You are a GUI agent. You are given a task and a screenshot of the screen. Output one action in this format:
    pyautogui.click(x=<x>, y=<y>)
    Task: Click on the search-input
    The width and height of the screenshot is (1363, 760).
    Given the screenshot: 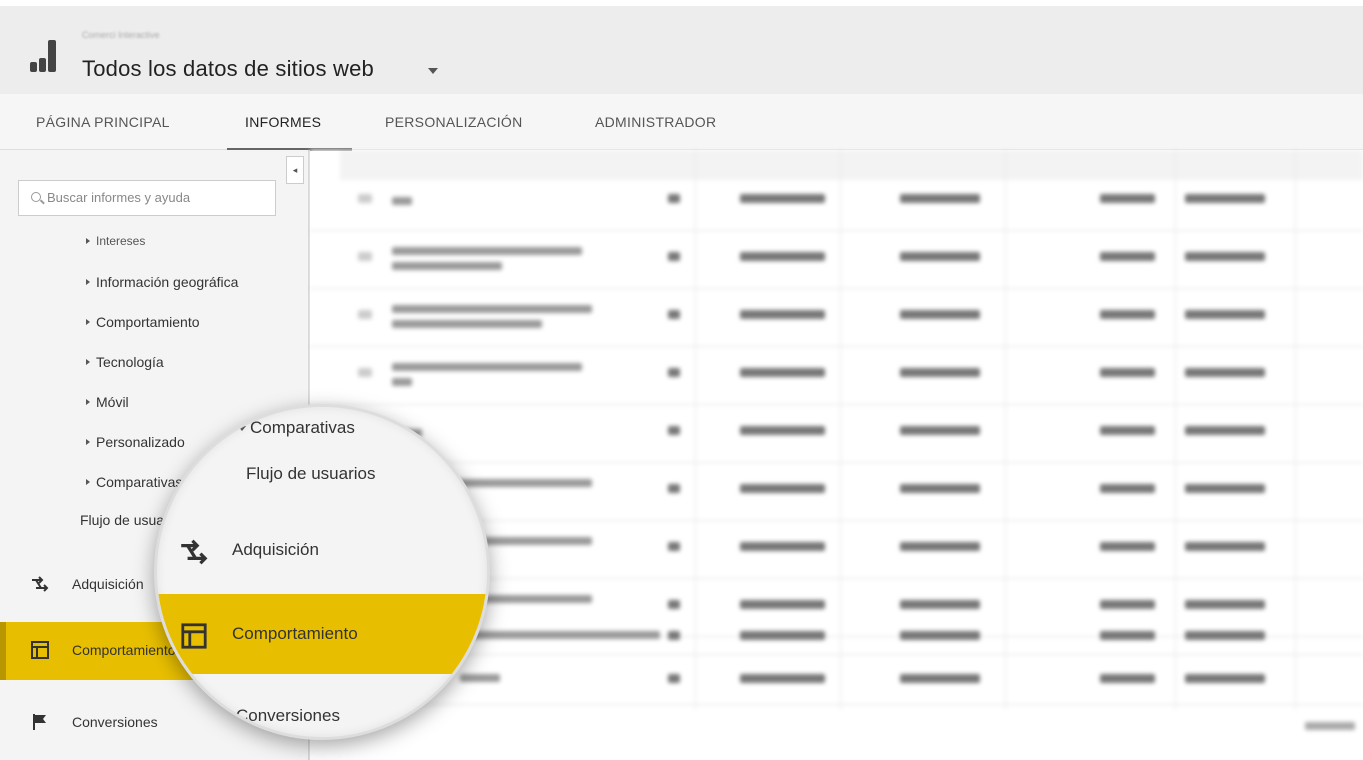 What is the action you would take?
    pyautogui.click(x=157, y=197)
    